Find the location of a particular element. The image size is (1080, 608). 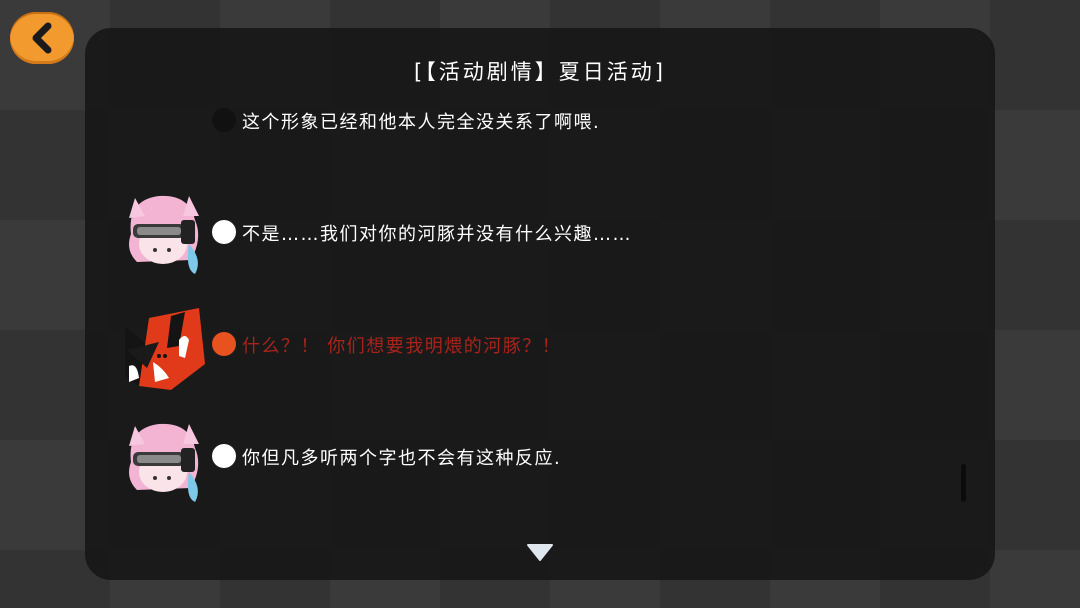

back-button is located at coordinates (42, 38).